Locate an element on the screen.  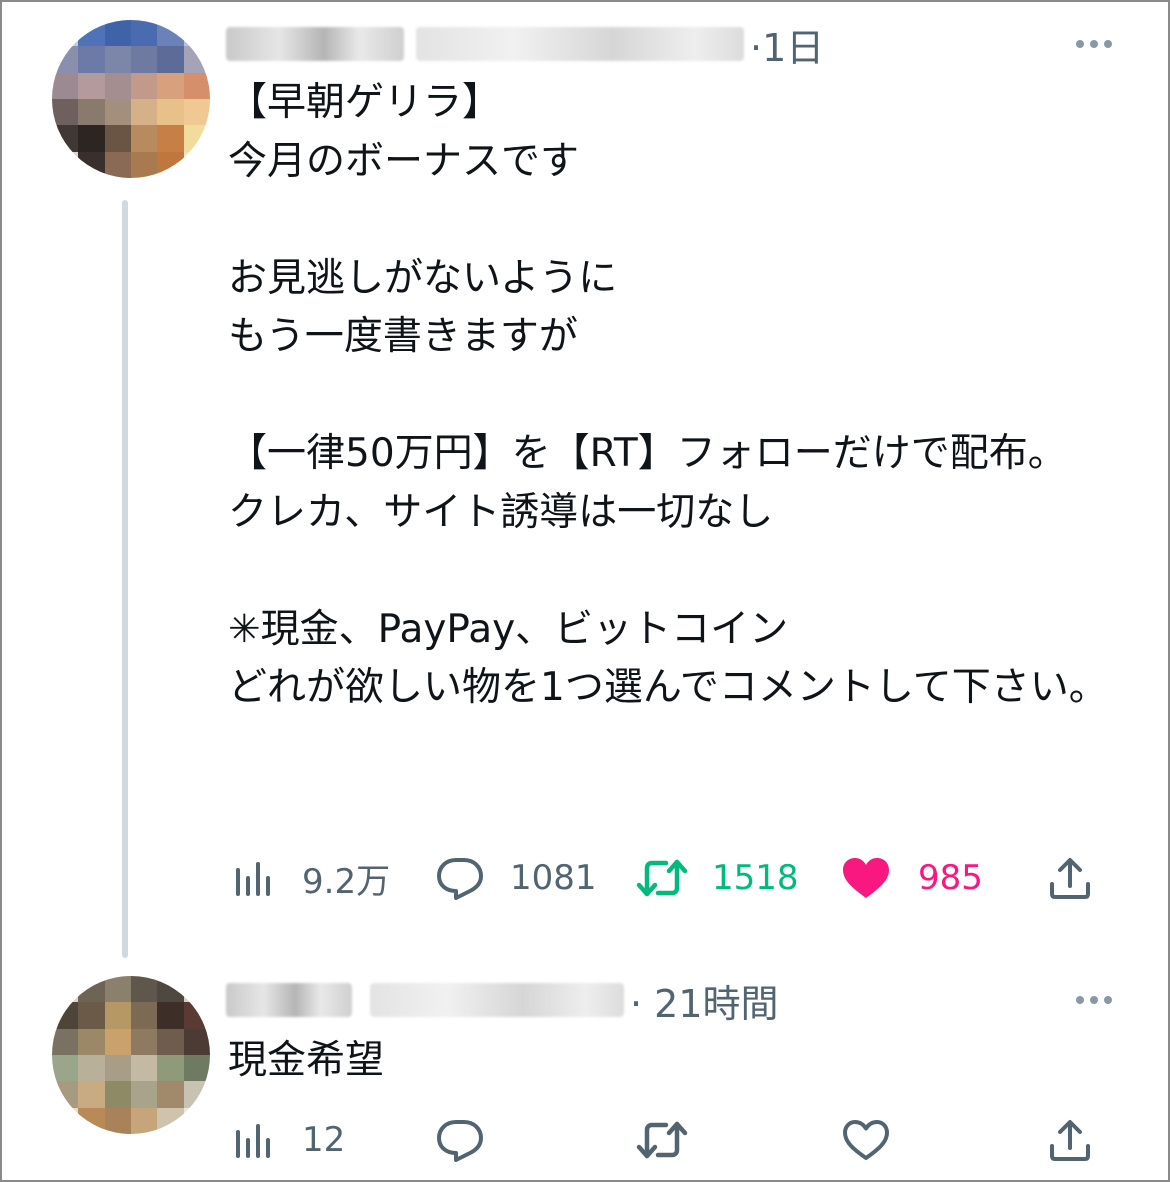
views-button: 12 is located at coordinates (289, 1140).